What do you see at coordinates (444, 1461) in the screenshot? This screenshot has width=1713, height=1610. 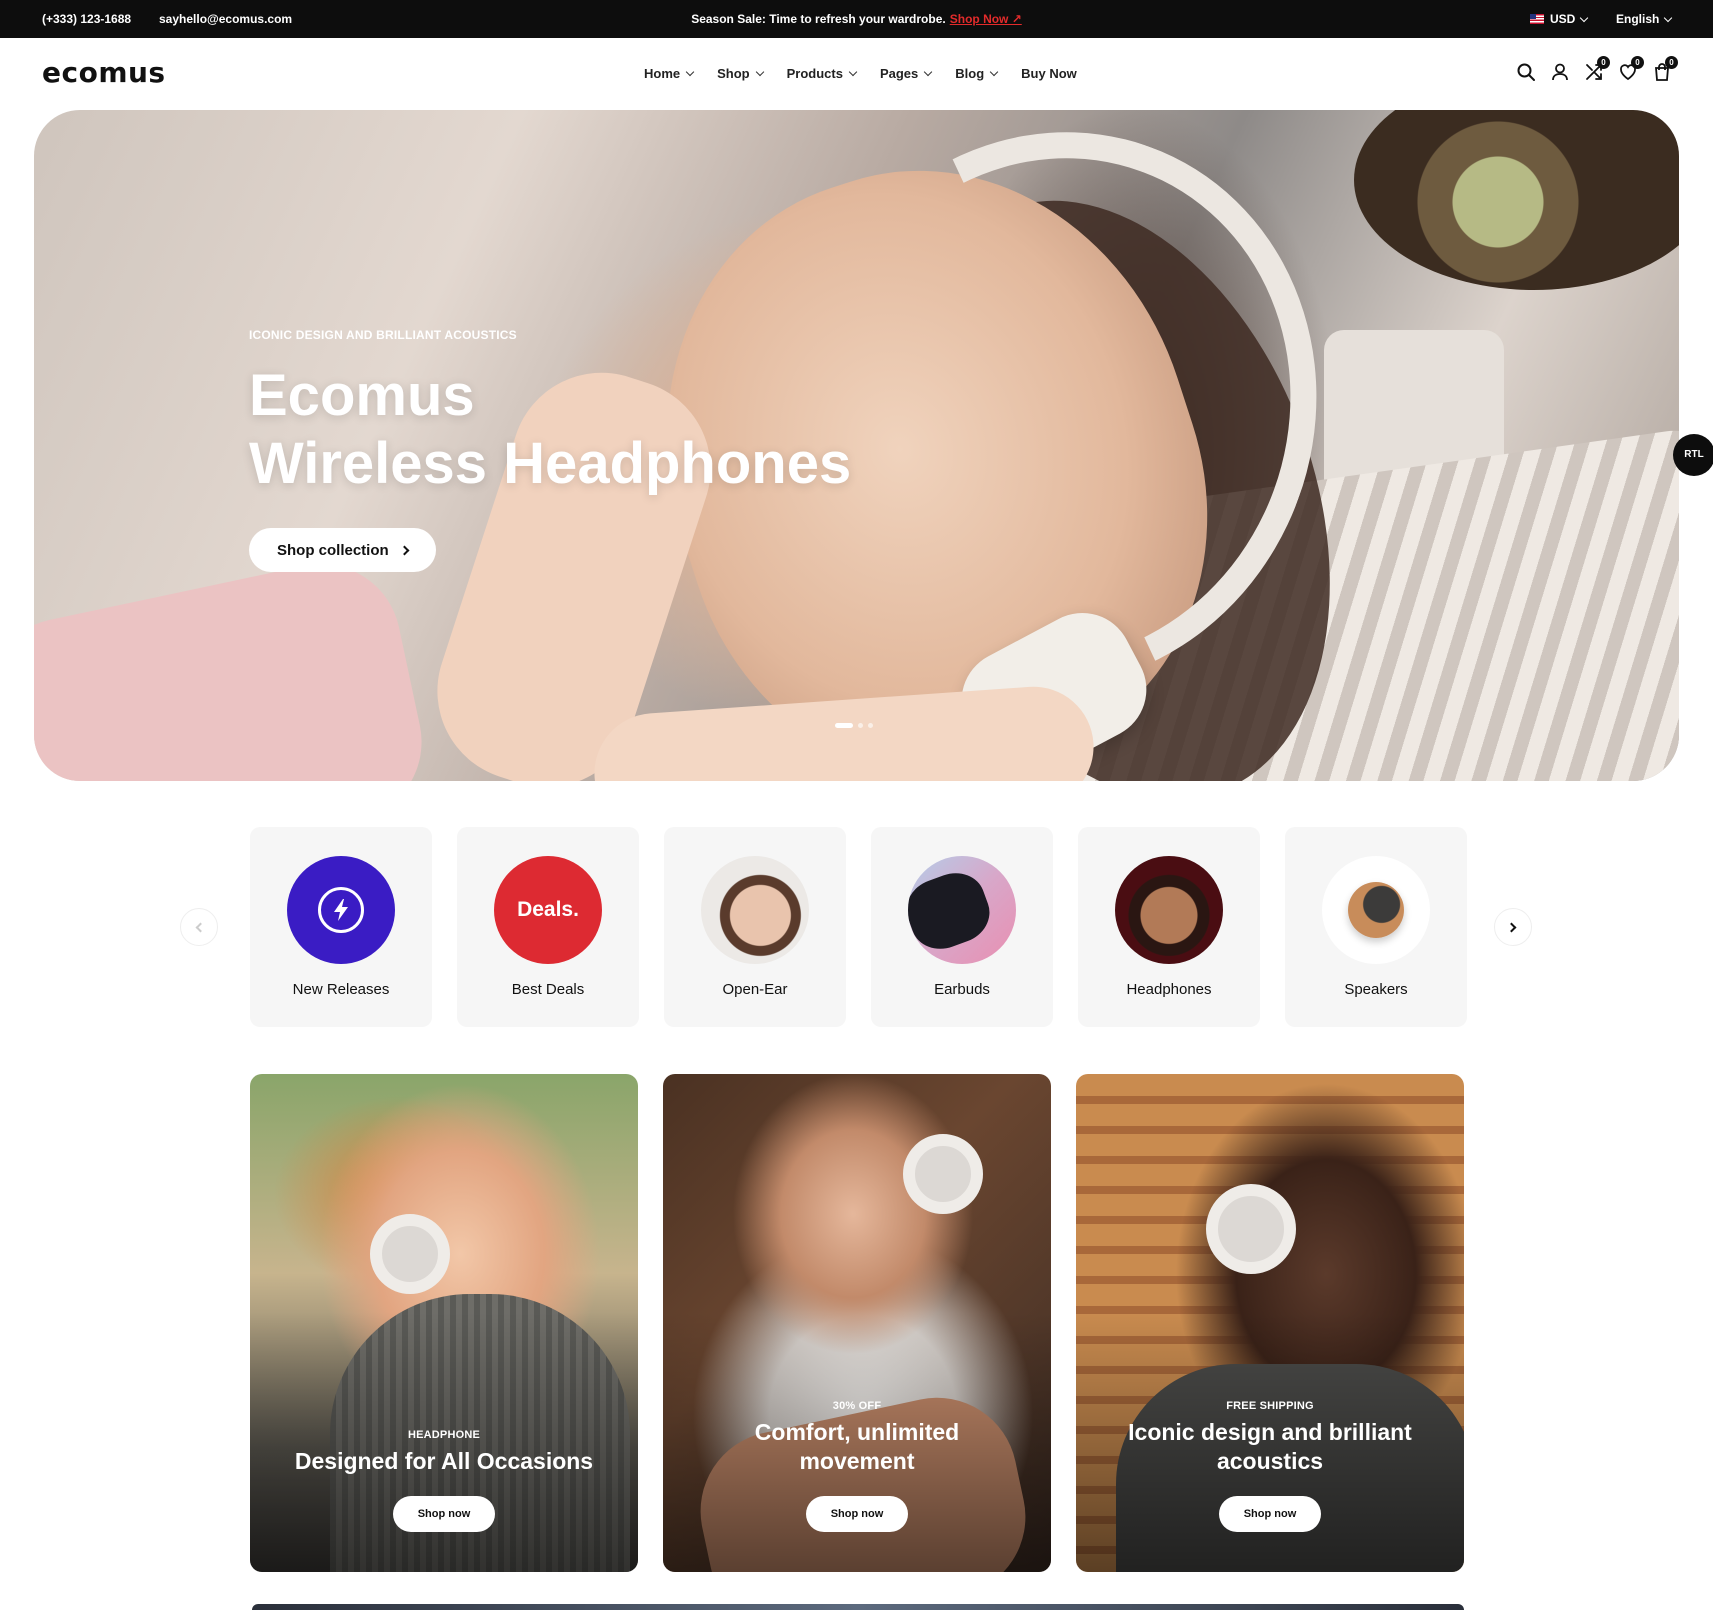 I see `promo-heading: Designed for All Occasions` at bounding box center [444, 1461].